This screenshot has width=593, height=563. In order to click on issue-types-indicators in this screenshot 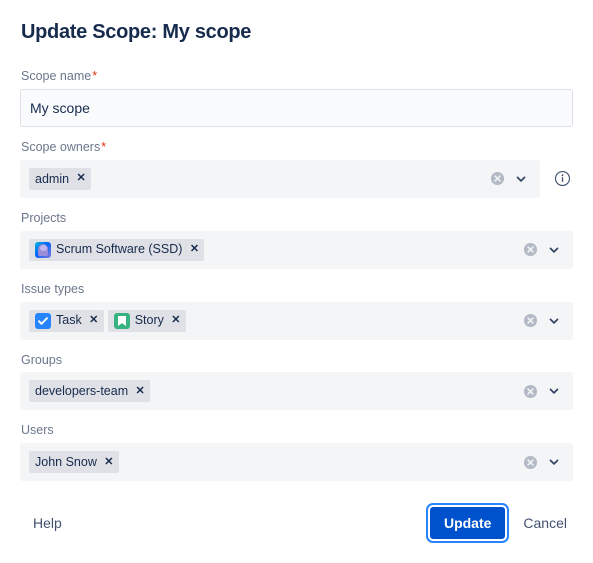, I will do `click(543, 321)`.